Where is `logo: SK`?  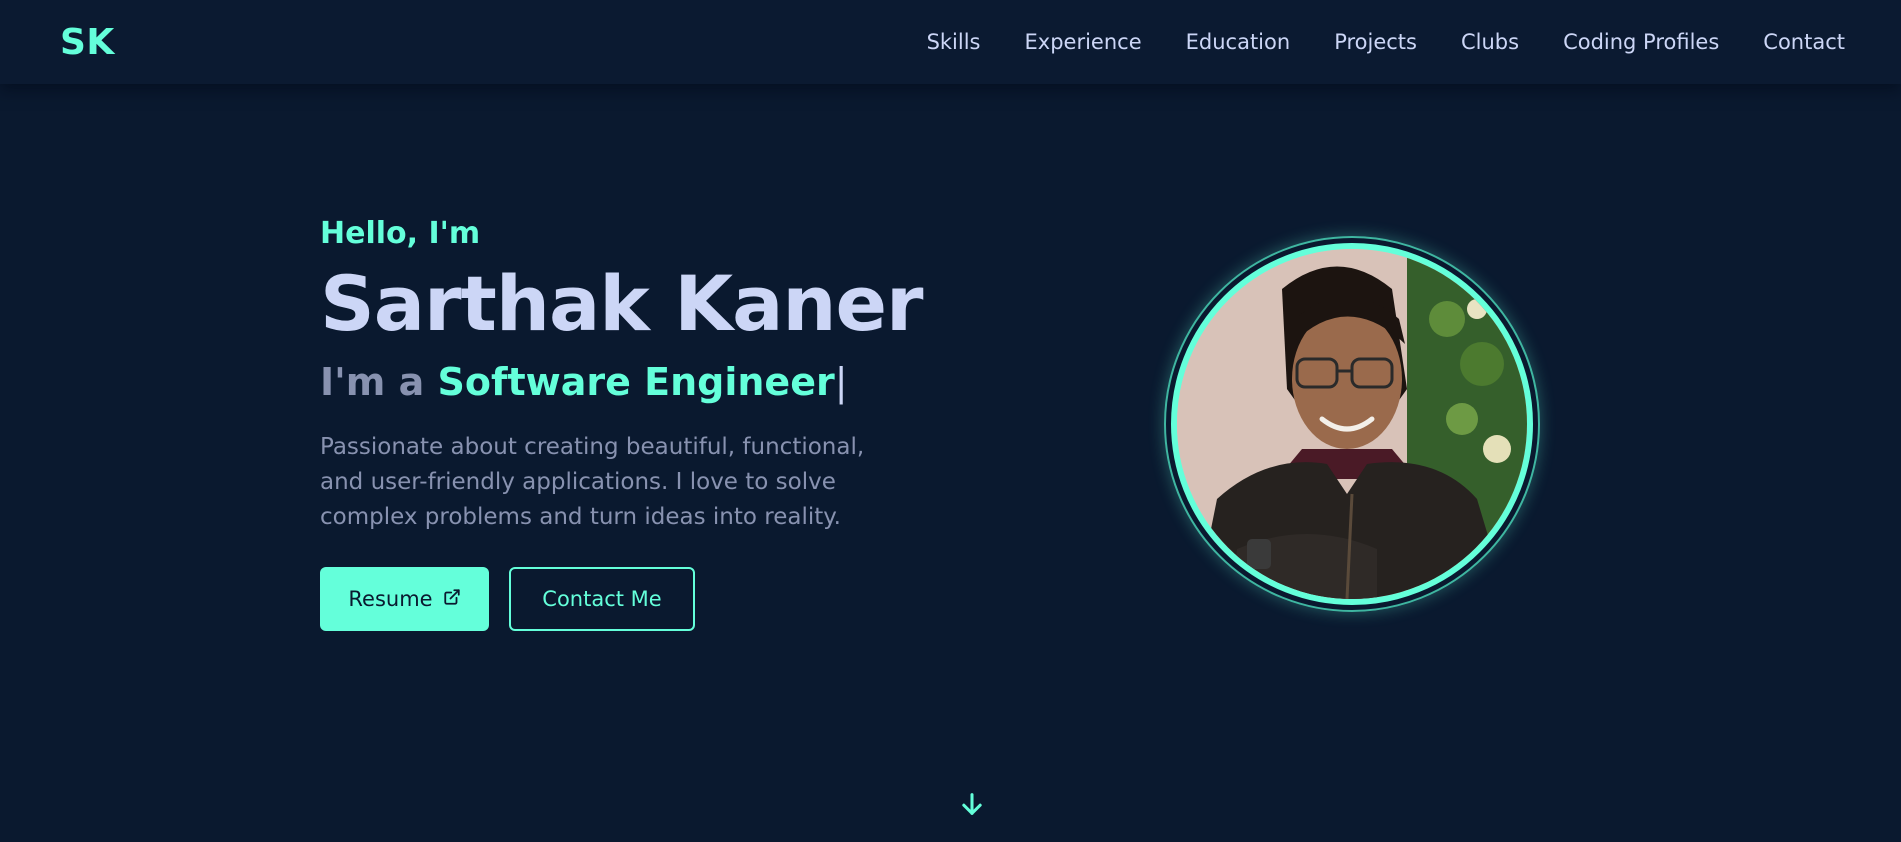 logo: SK is located at coordinates (87, 42).